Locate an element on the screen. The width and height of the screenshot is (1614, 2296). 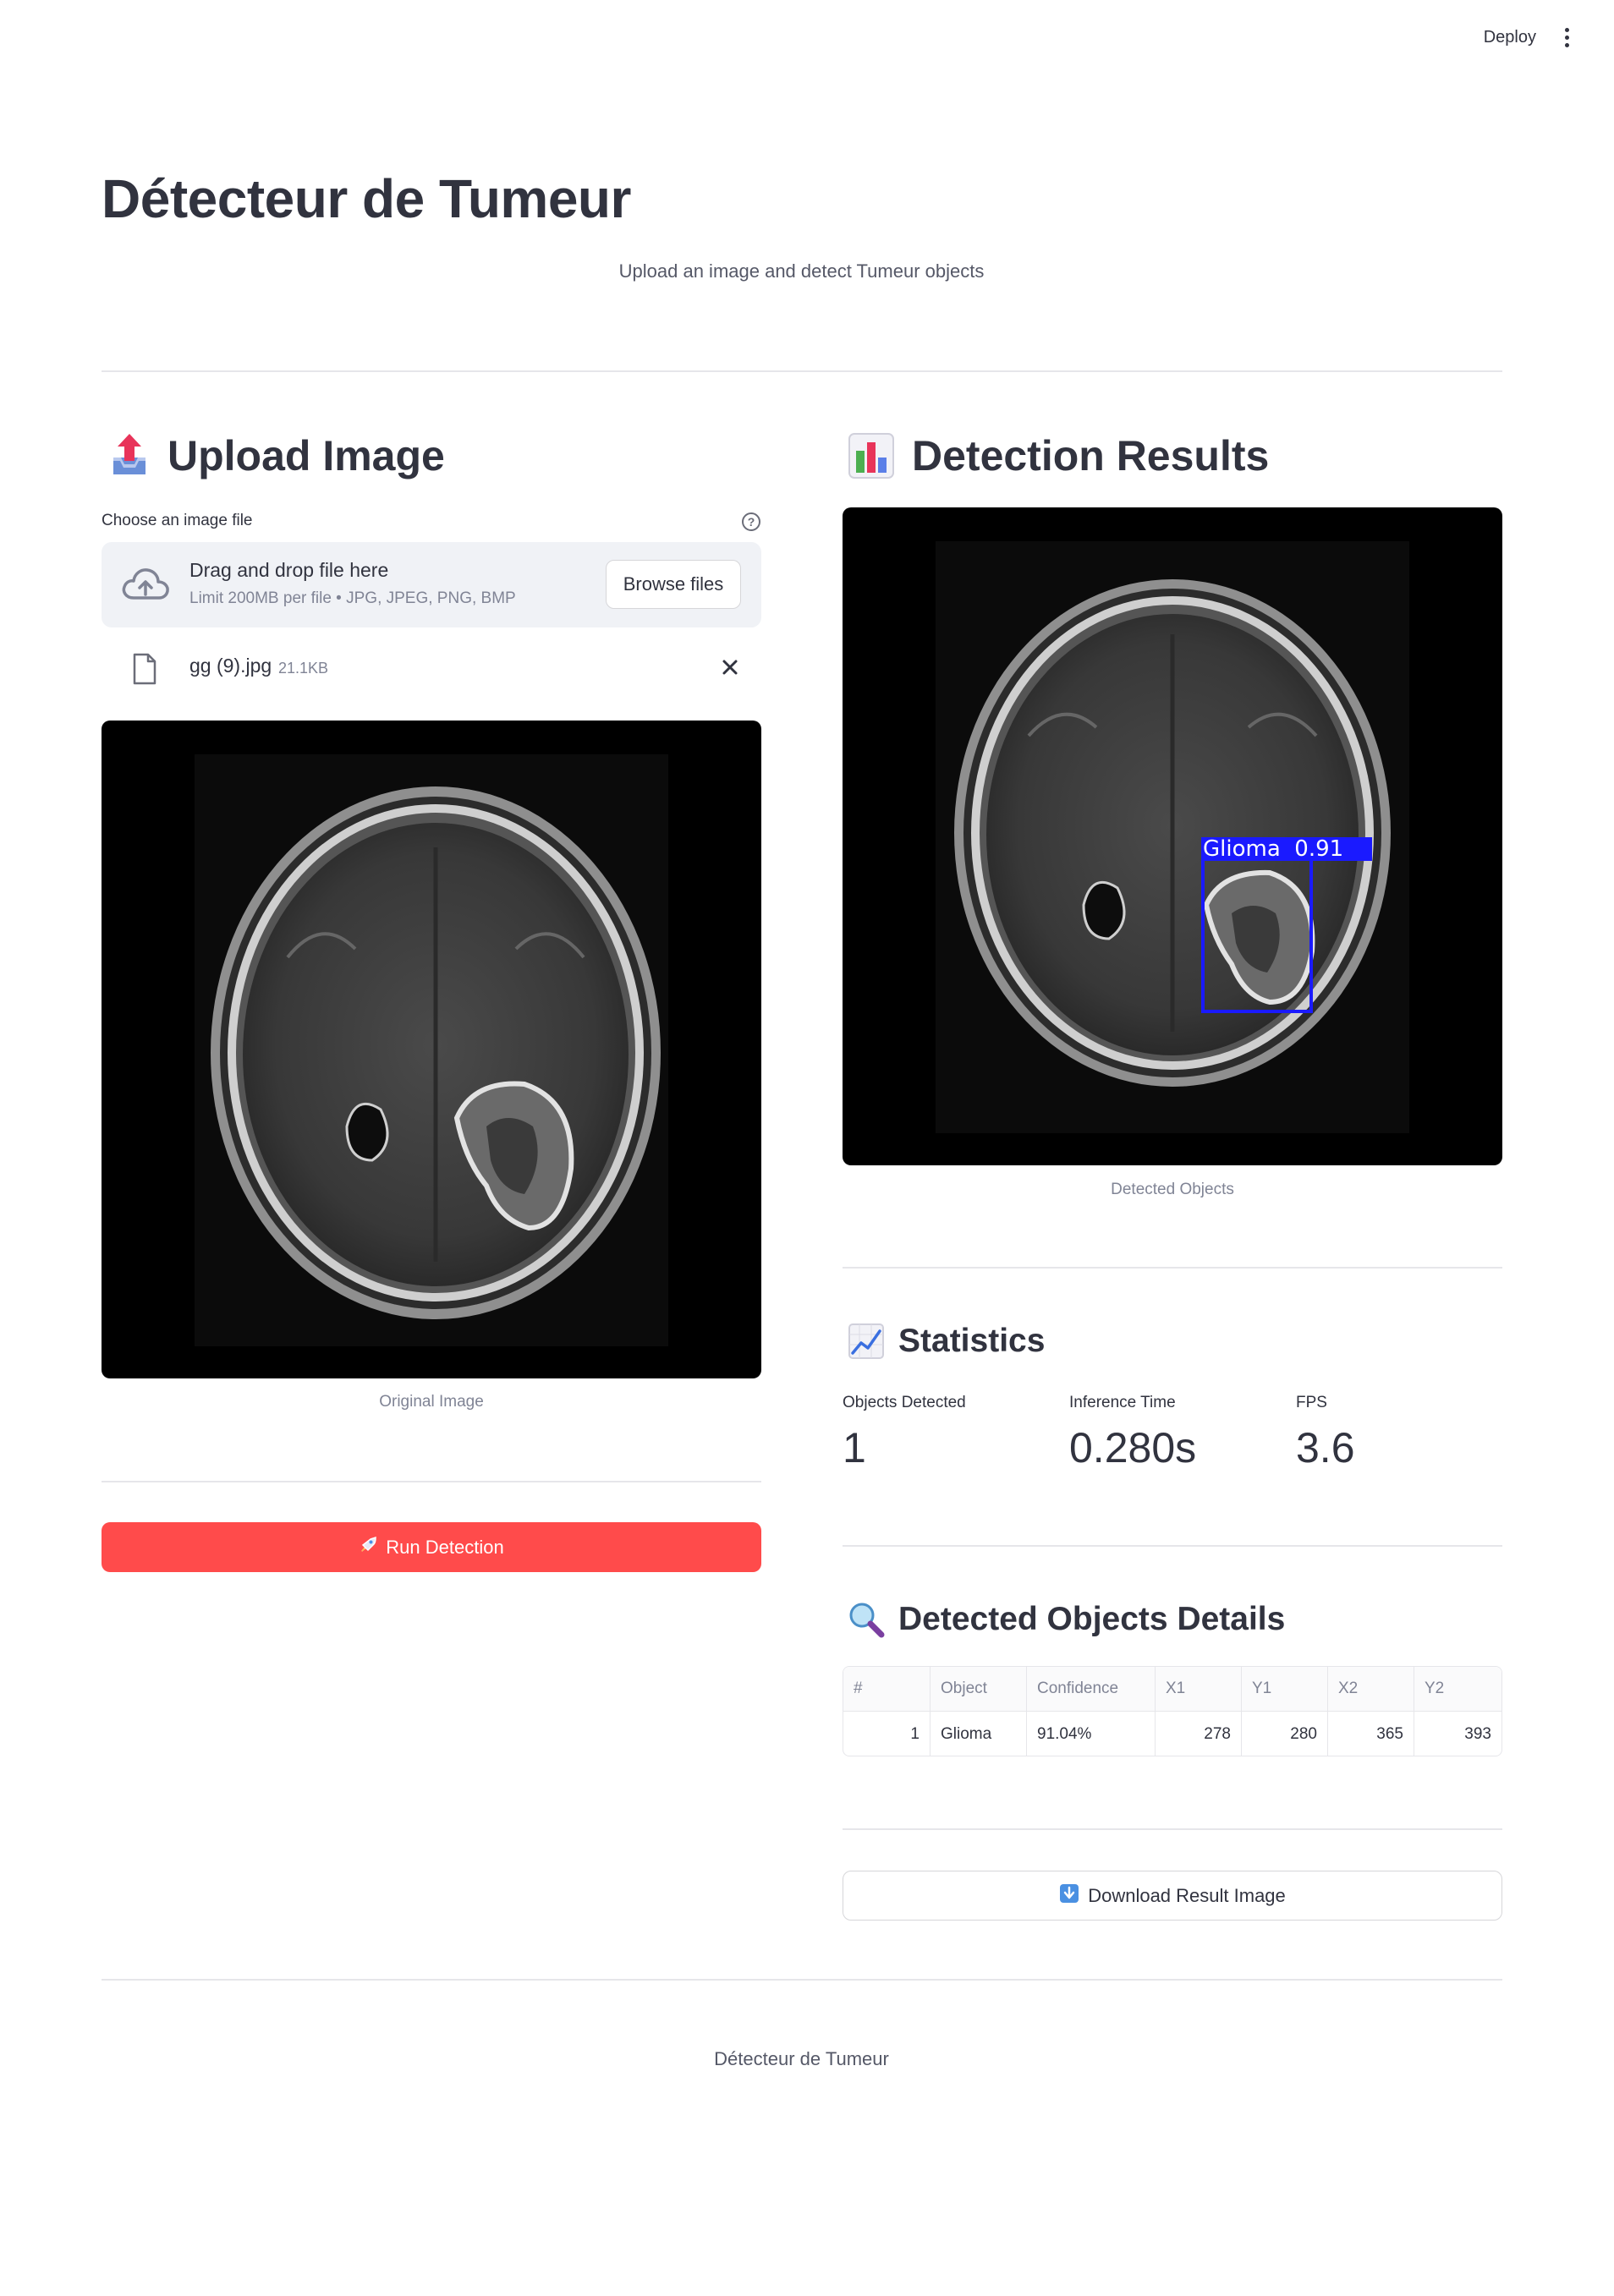
table-cell-index: 1 is located at coordinates (887, 1734).